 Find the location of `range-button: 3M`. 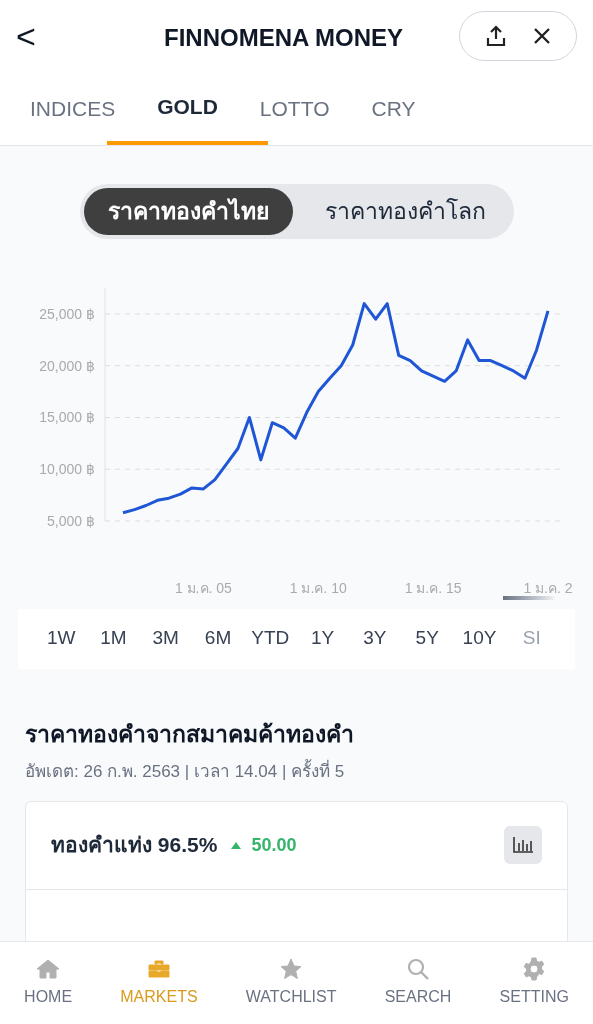

range-button: 3M is located at coordinates (165, 638).